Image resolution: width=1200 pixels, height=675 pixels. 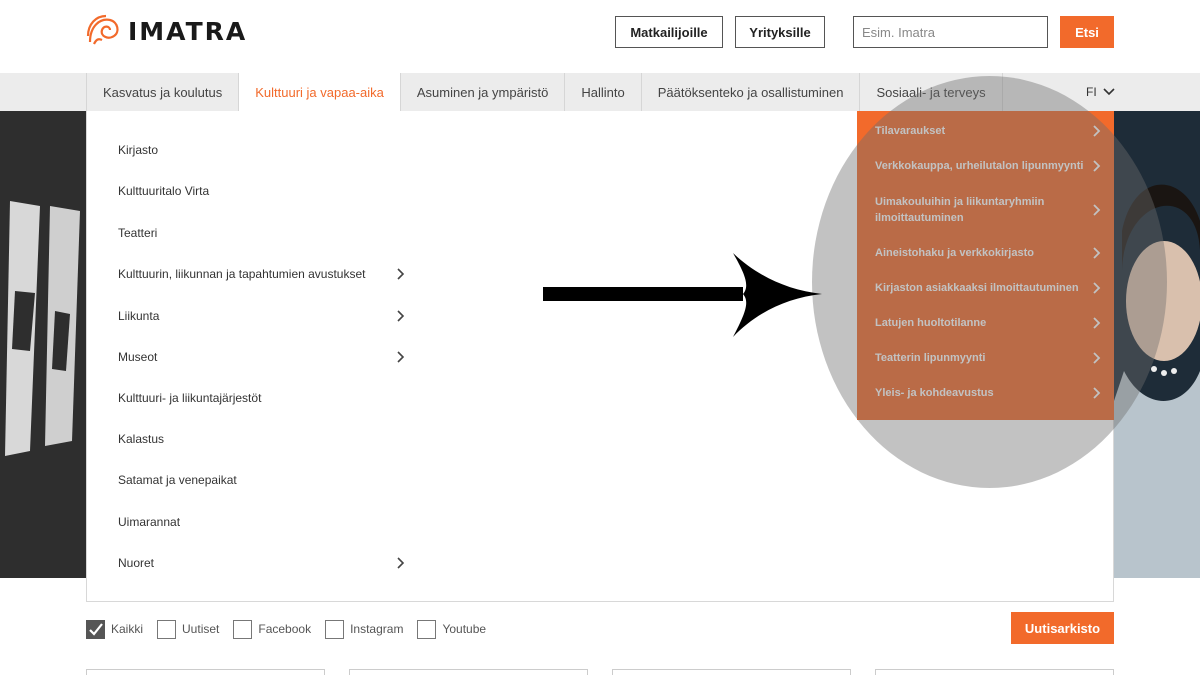 I want to click on filter-news: Uutiset, so click(x=188, y=629).